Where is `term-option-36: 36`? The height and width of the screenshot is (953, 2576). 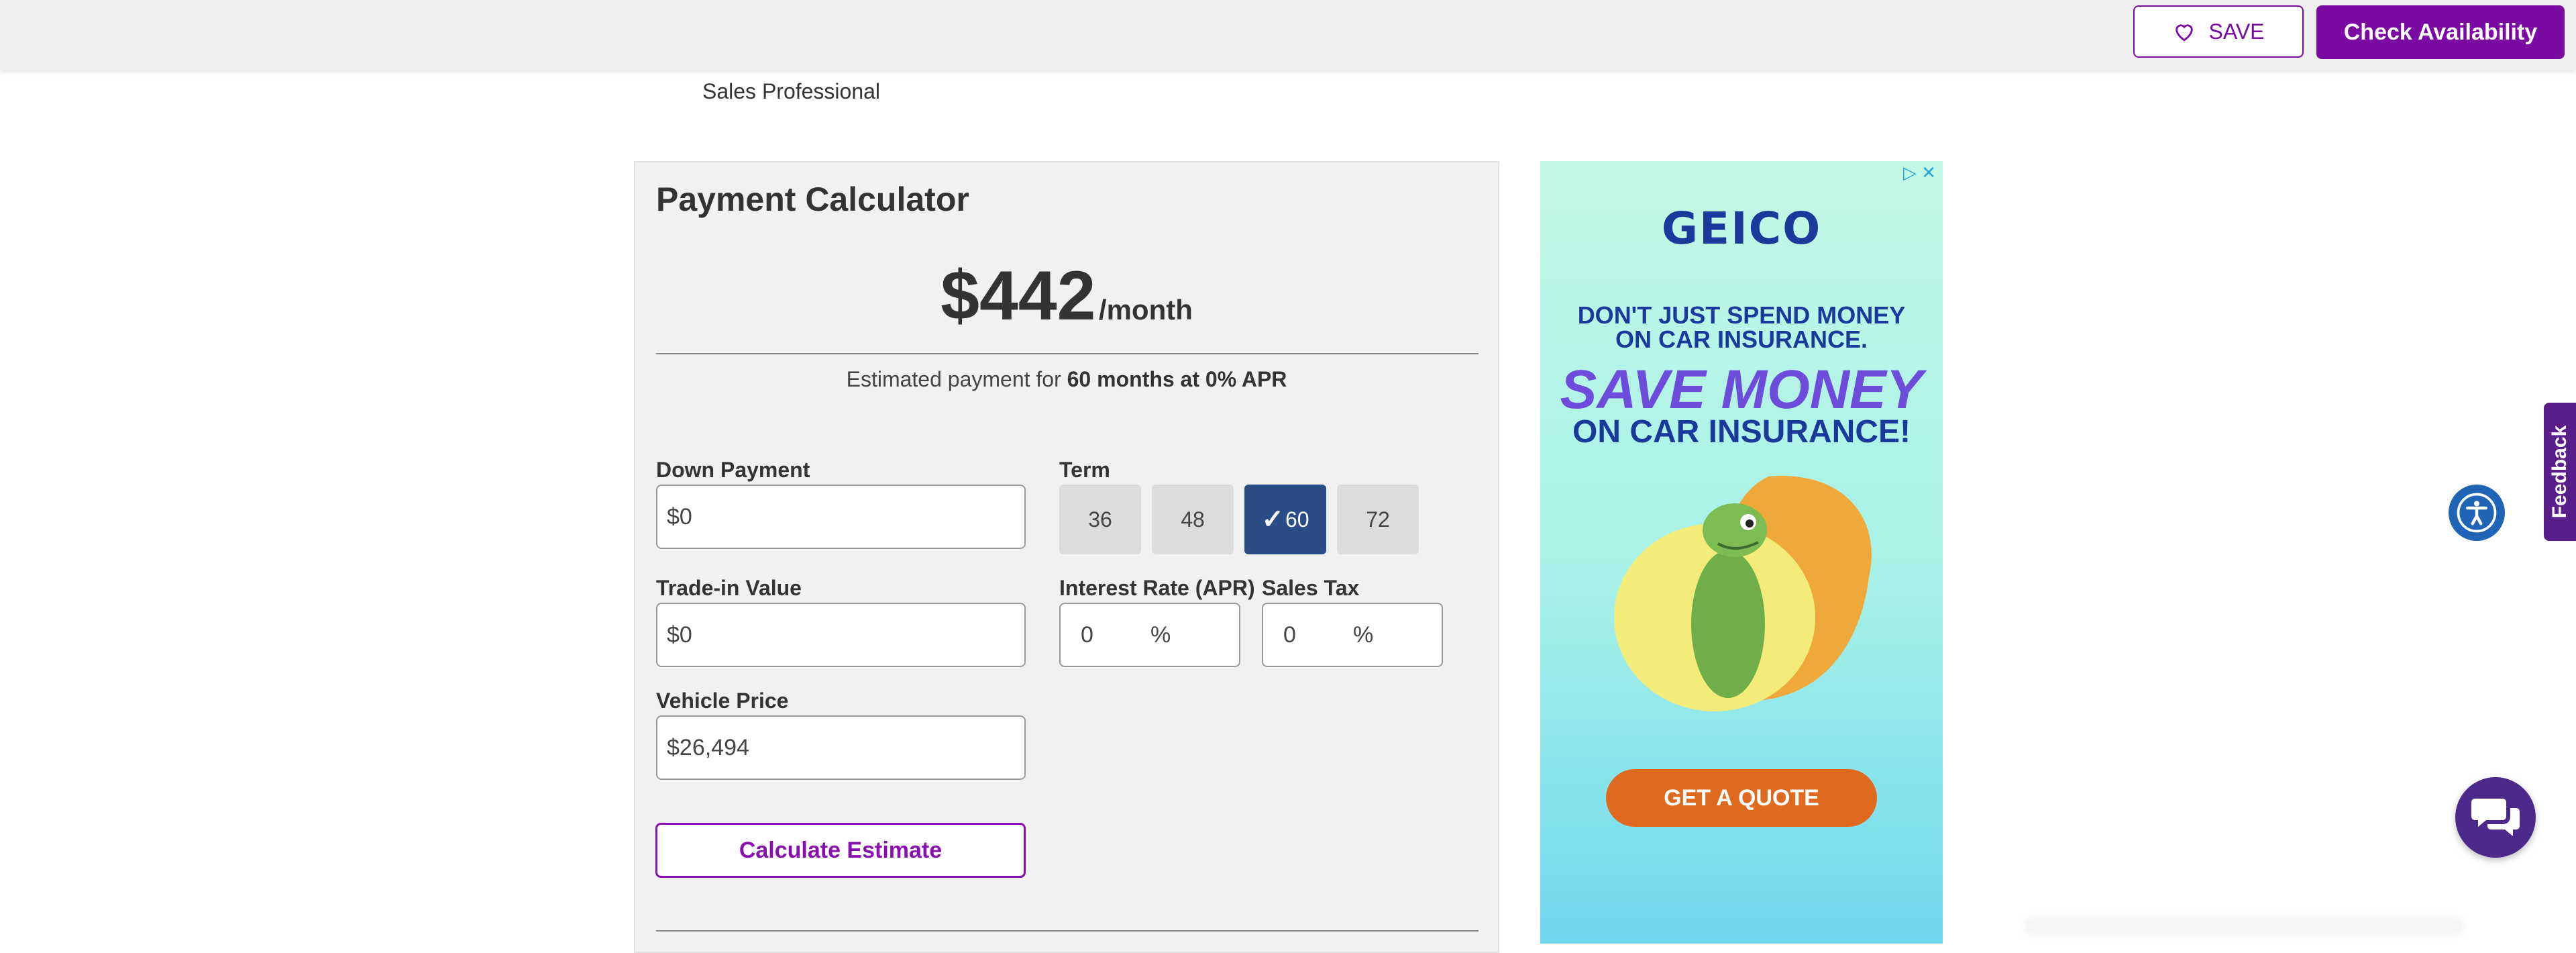
term-option-36: 36 is located at coordinates (1100, 519).